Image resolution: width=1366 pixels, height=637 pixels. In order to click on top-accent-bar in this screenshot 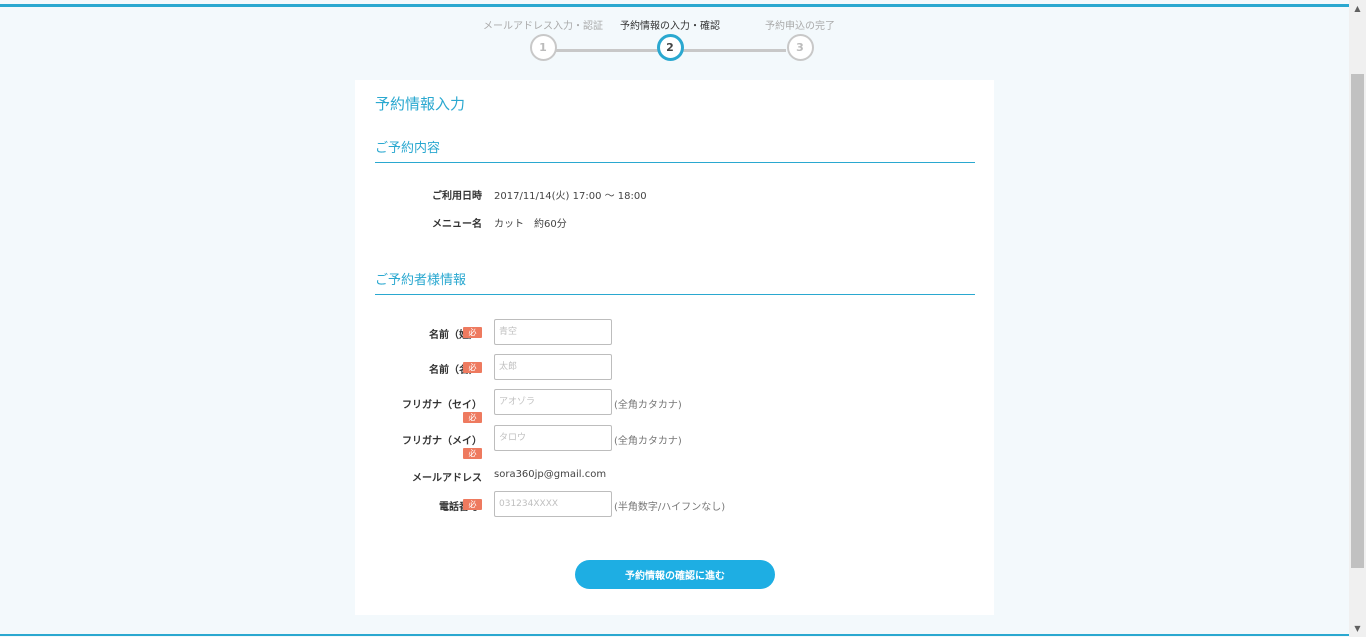, I will do `click(674, 5)`.